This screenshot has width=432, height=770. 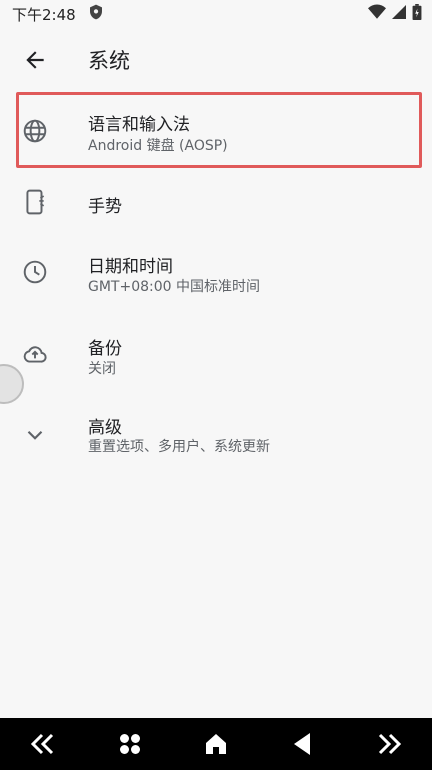 What do you see at coordinates (216, 130) in the screenshot?
I see `list-item-language-input: 语言和输入法 Android 键盘 (AOSP)` at bounding box center [216, 130].